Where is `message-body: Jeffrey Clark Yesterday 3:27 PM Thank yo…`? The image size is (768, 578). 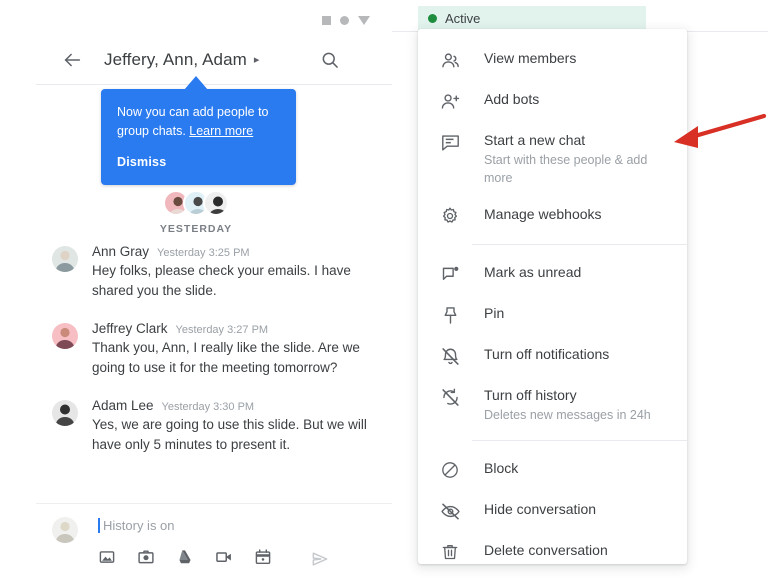 message-body: Jeffrey Clark Yesterday 3:27 PM Thank yo… is located at coordinates (232, 349).